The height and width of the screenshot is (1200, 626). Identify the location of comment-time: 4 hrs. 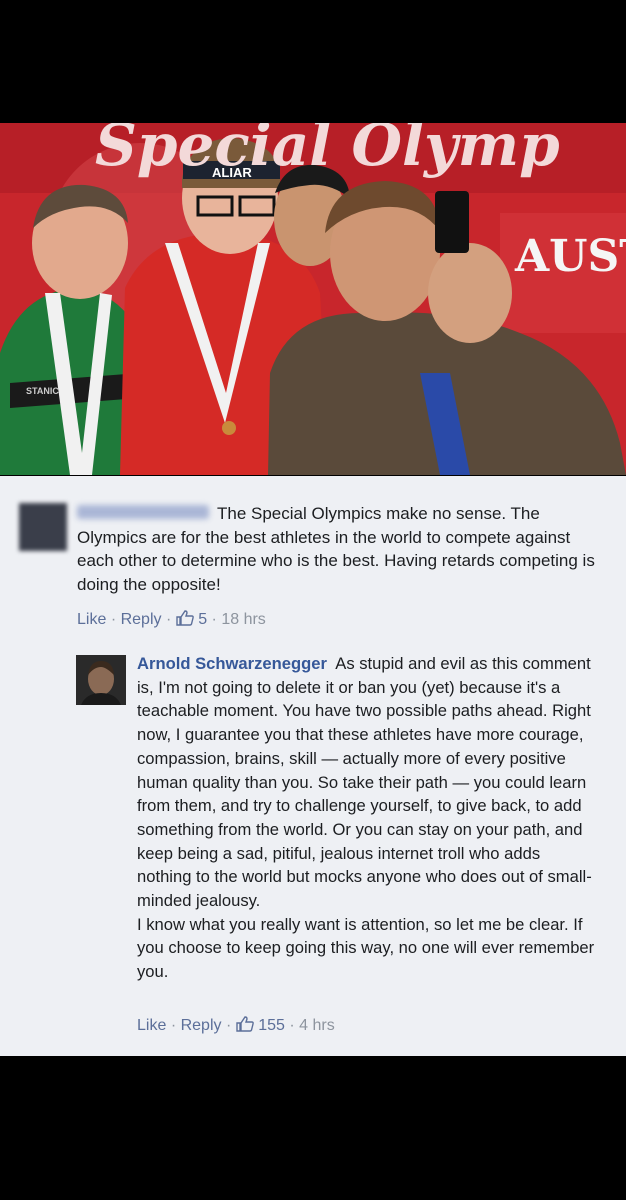
(317, 1025).